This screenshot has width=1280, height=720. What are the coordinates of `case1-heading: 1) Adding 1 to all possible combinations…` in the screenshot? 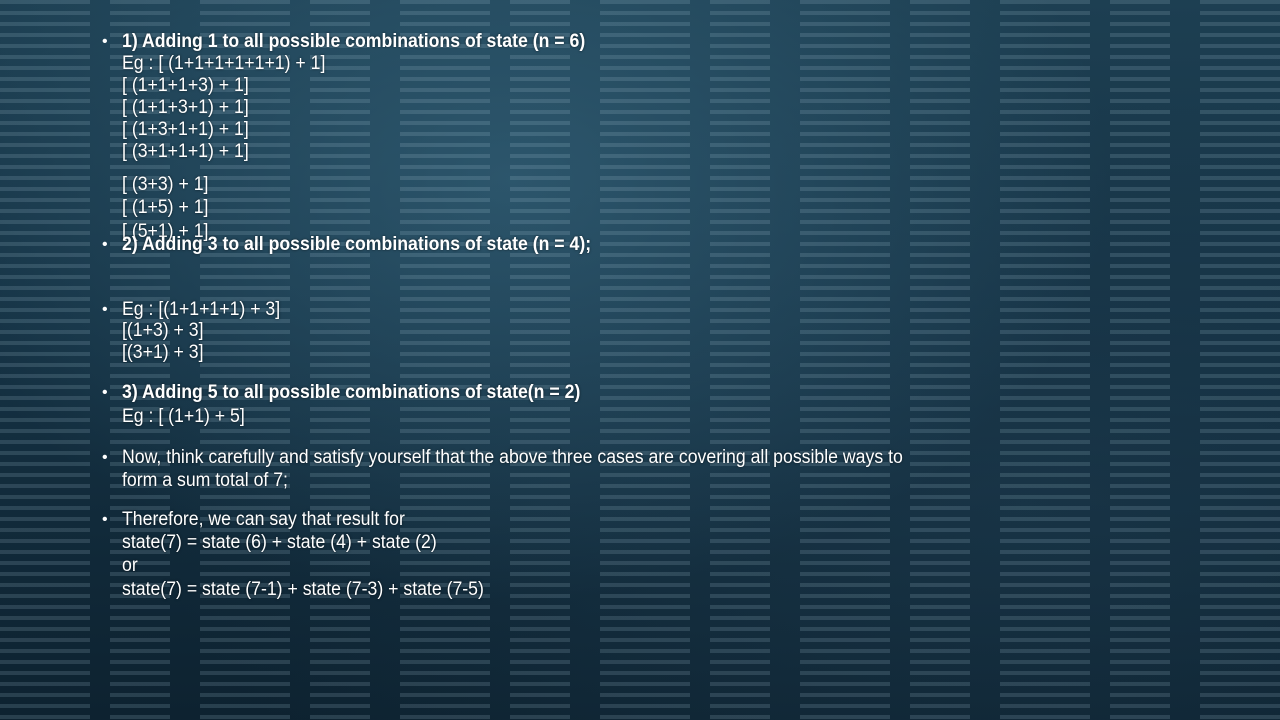 It's located at (354, 41).